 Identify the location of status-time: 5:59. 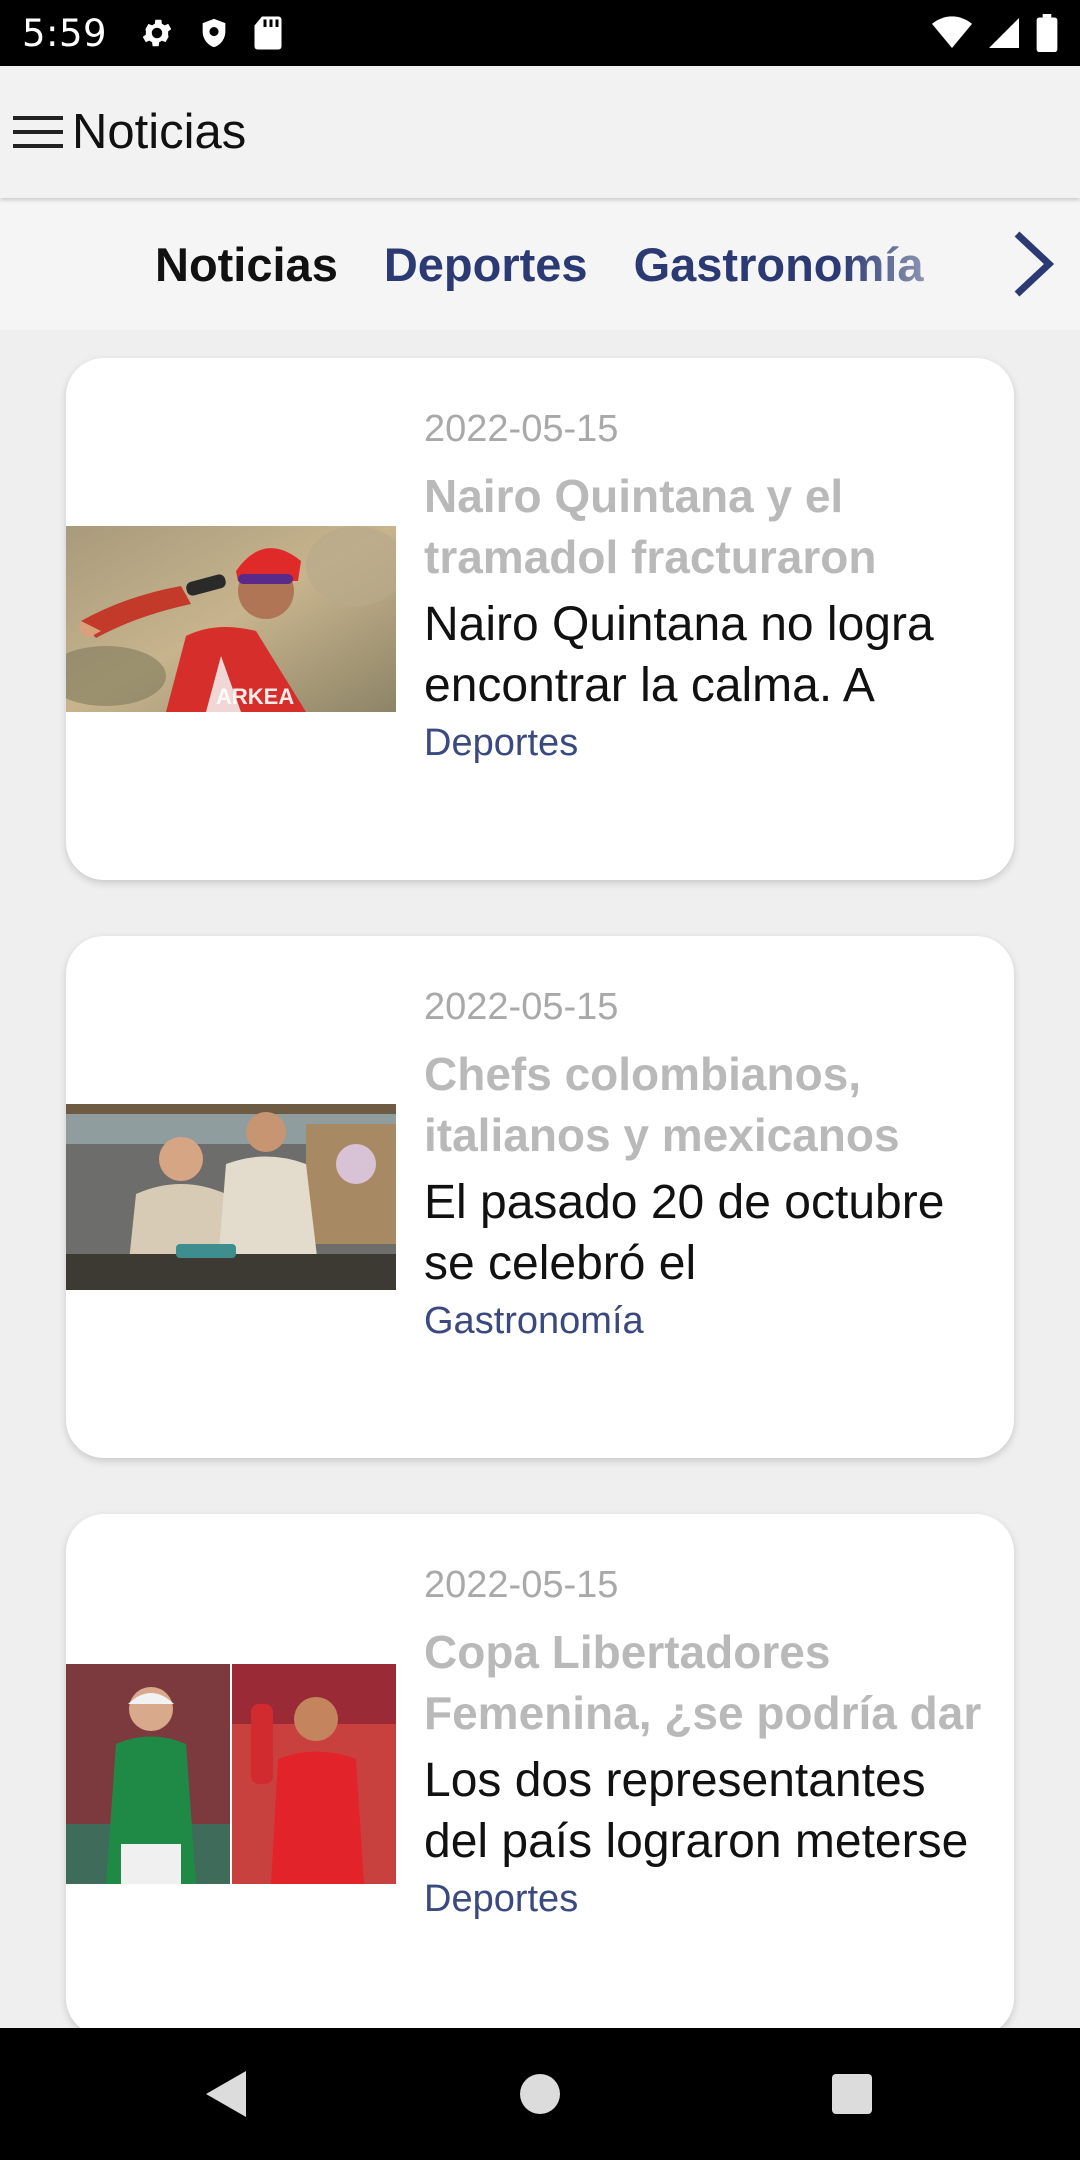
(65, 33).